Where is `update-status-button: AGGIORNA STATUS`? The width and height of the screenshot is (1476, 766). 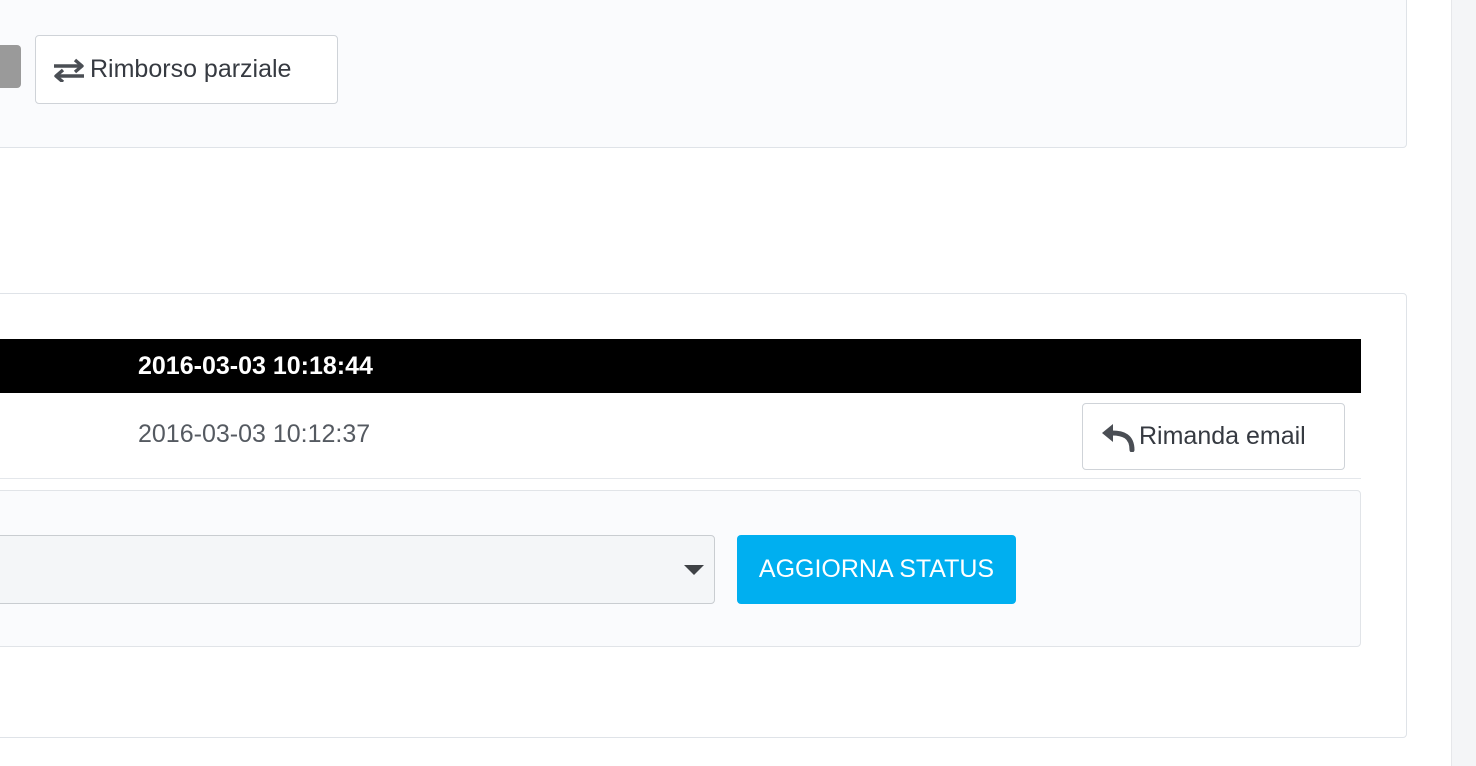
update-status-button: AGGIORNA STATUS is located at coordinates (876, 569).